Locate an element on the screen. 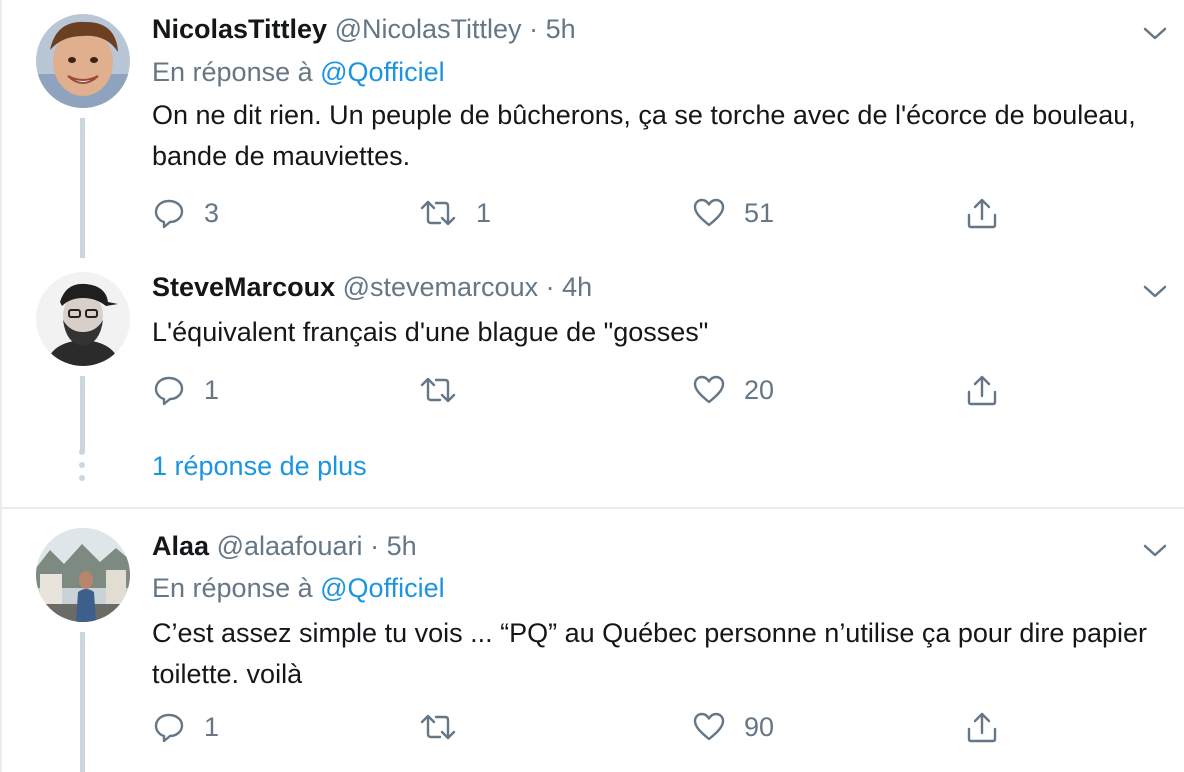 This screenshot has height=772, width=1184. tweet-actions: 3 1 51 is located at coordinates (582, 213).